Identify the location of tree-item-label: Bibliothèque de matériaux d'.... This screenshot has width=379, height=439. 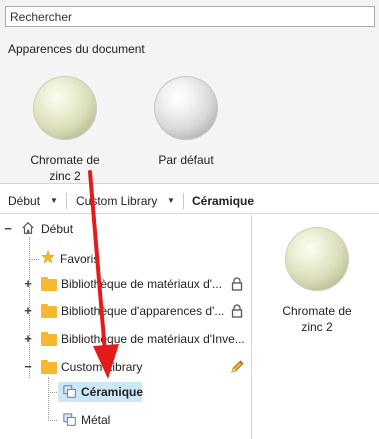
(142, 284).